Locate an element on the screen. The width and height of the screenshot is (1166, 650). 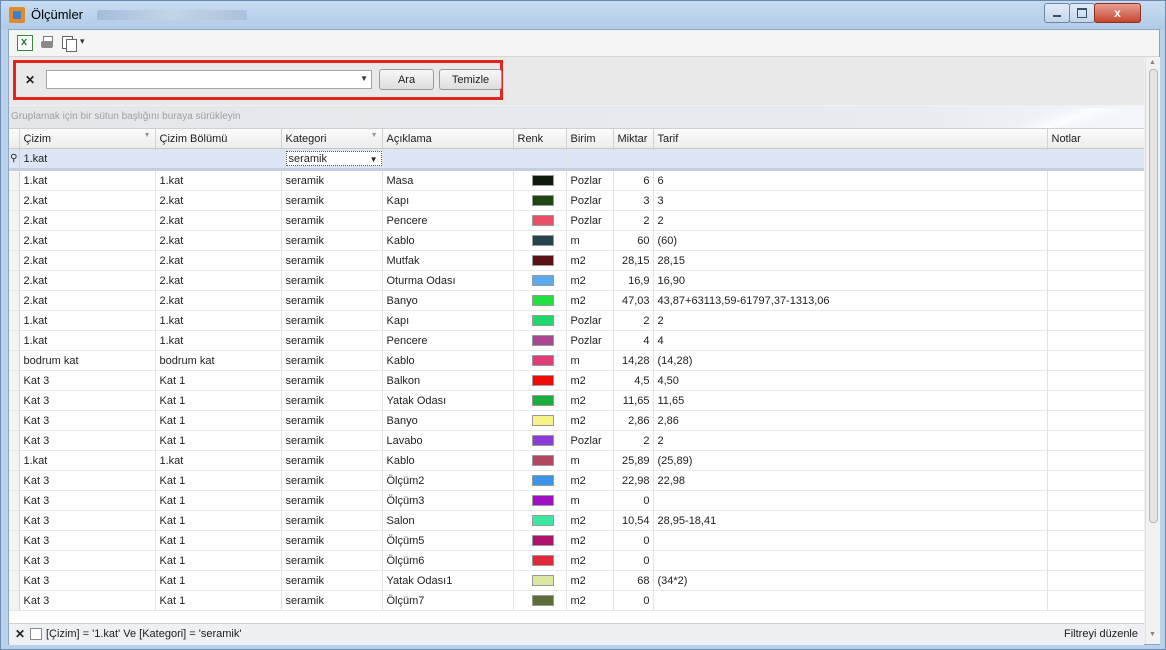
auto-filter-cell-aciklama is located at coordinates (448, 159).